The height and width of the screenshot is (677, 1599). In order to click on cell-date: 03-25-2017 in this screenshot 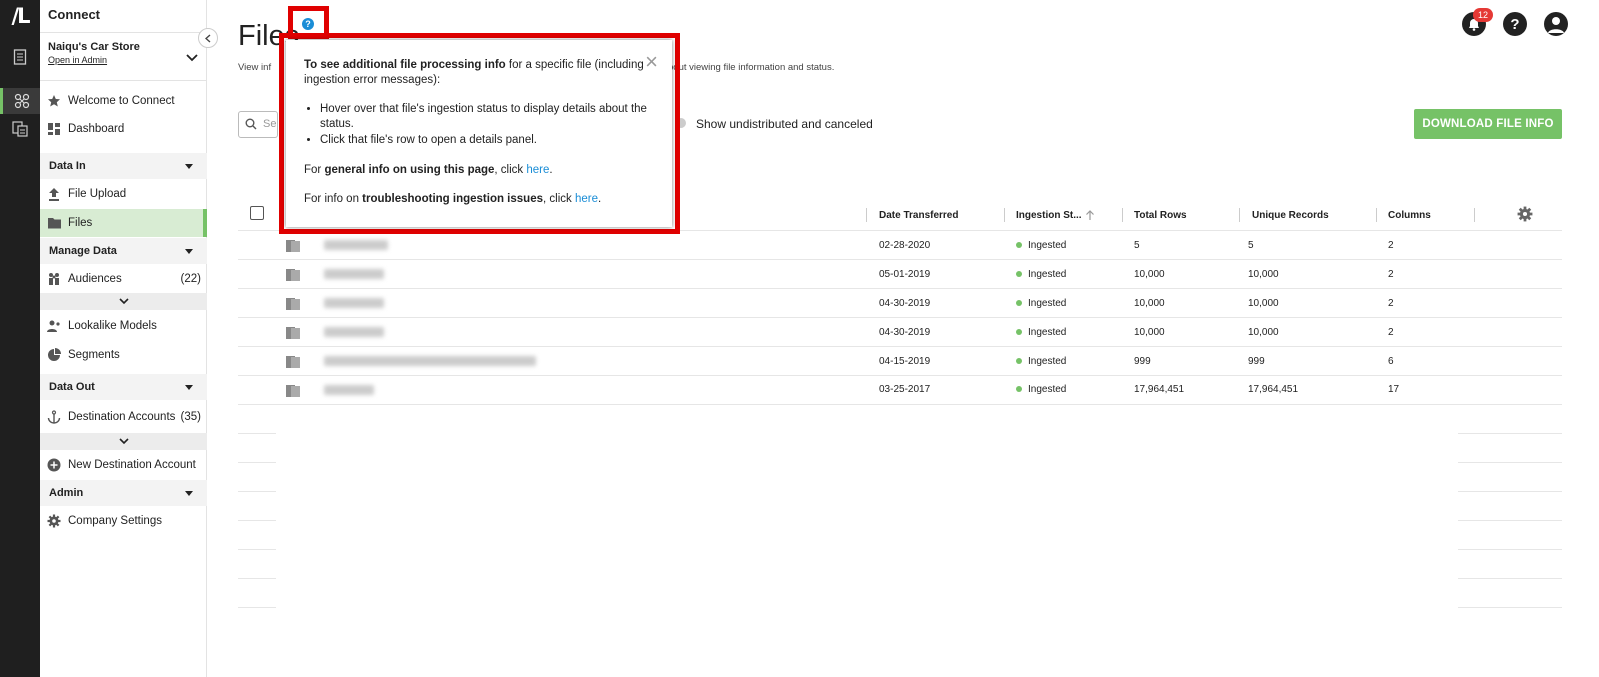, I will do `click(905, 389)`.